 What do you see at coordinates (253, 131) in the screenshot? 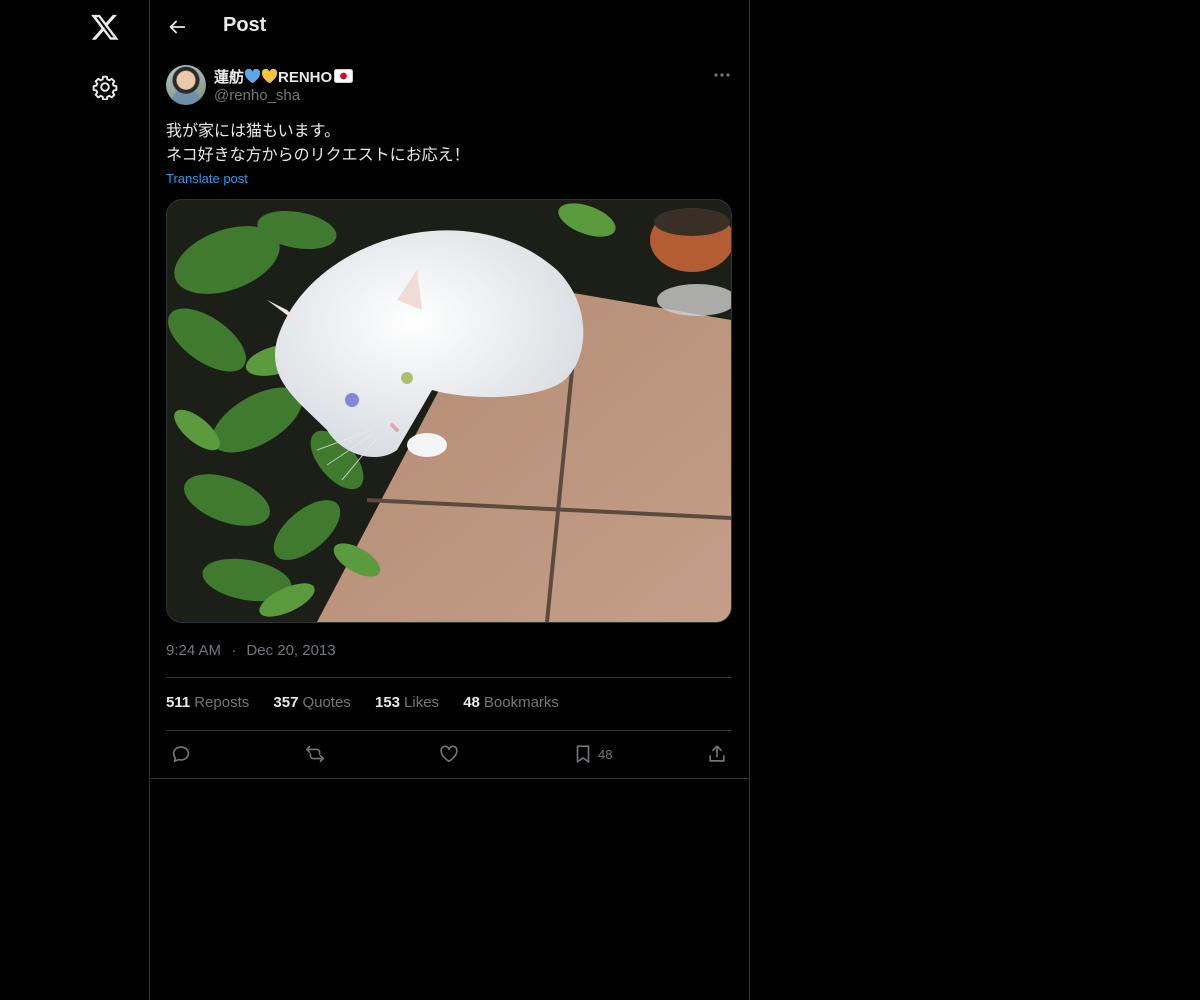
I see `post-text-line: 我が家には猫もいます。` at bounding box center [253, 131].